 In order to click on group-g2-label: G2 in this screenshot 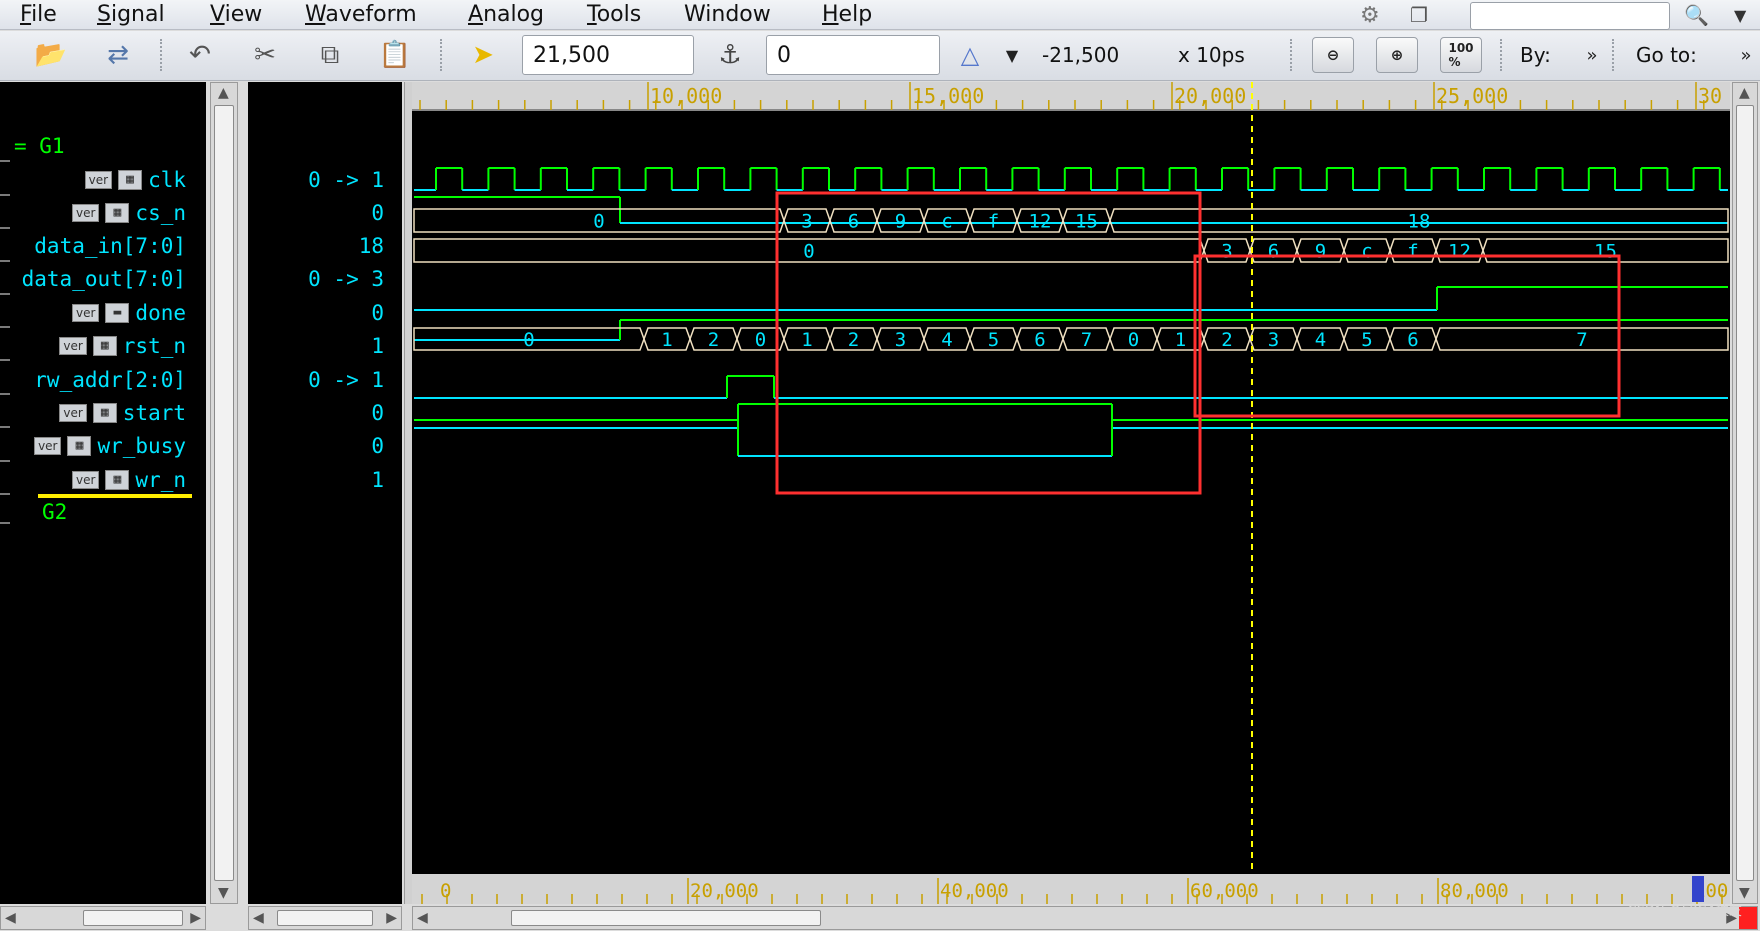, I will do `click(54, 512)`.